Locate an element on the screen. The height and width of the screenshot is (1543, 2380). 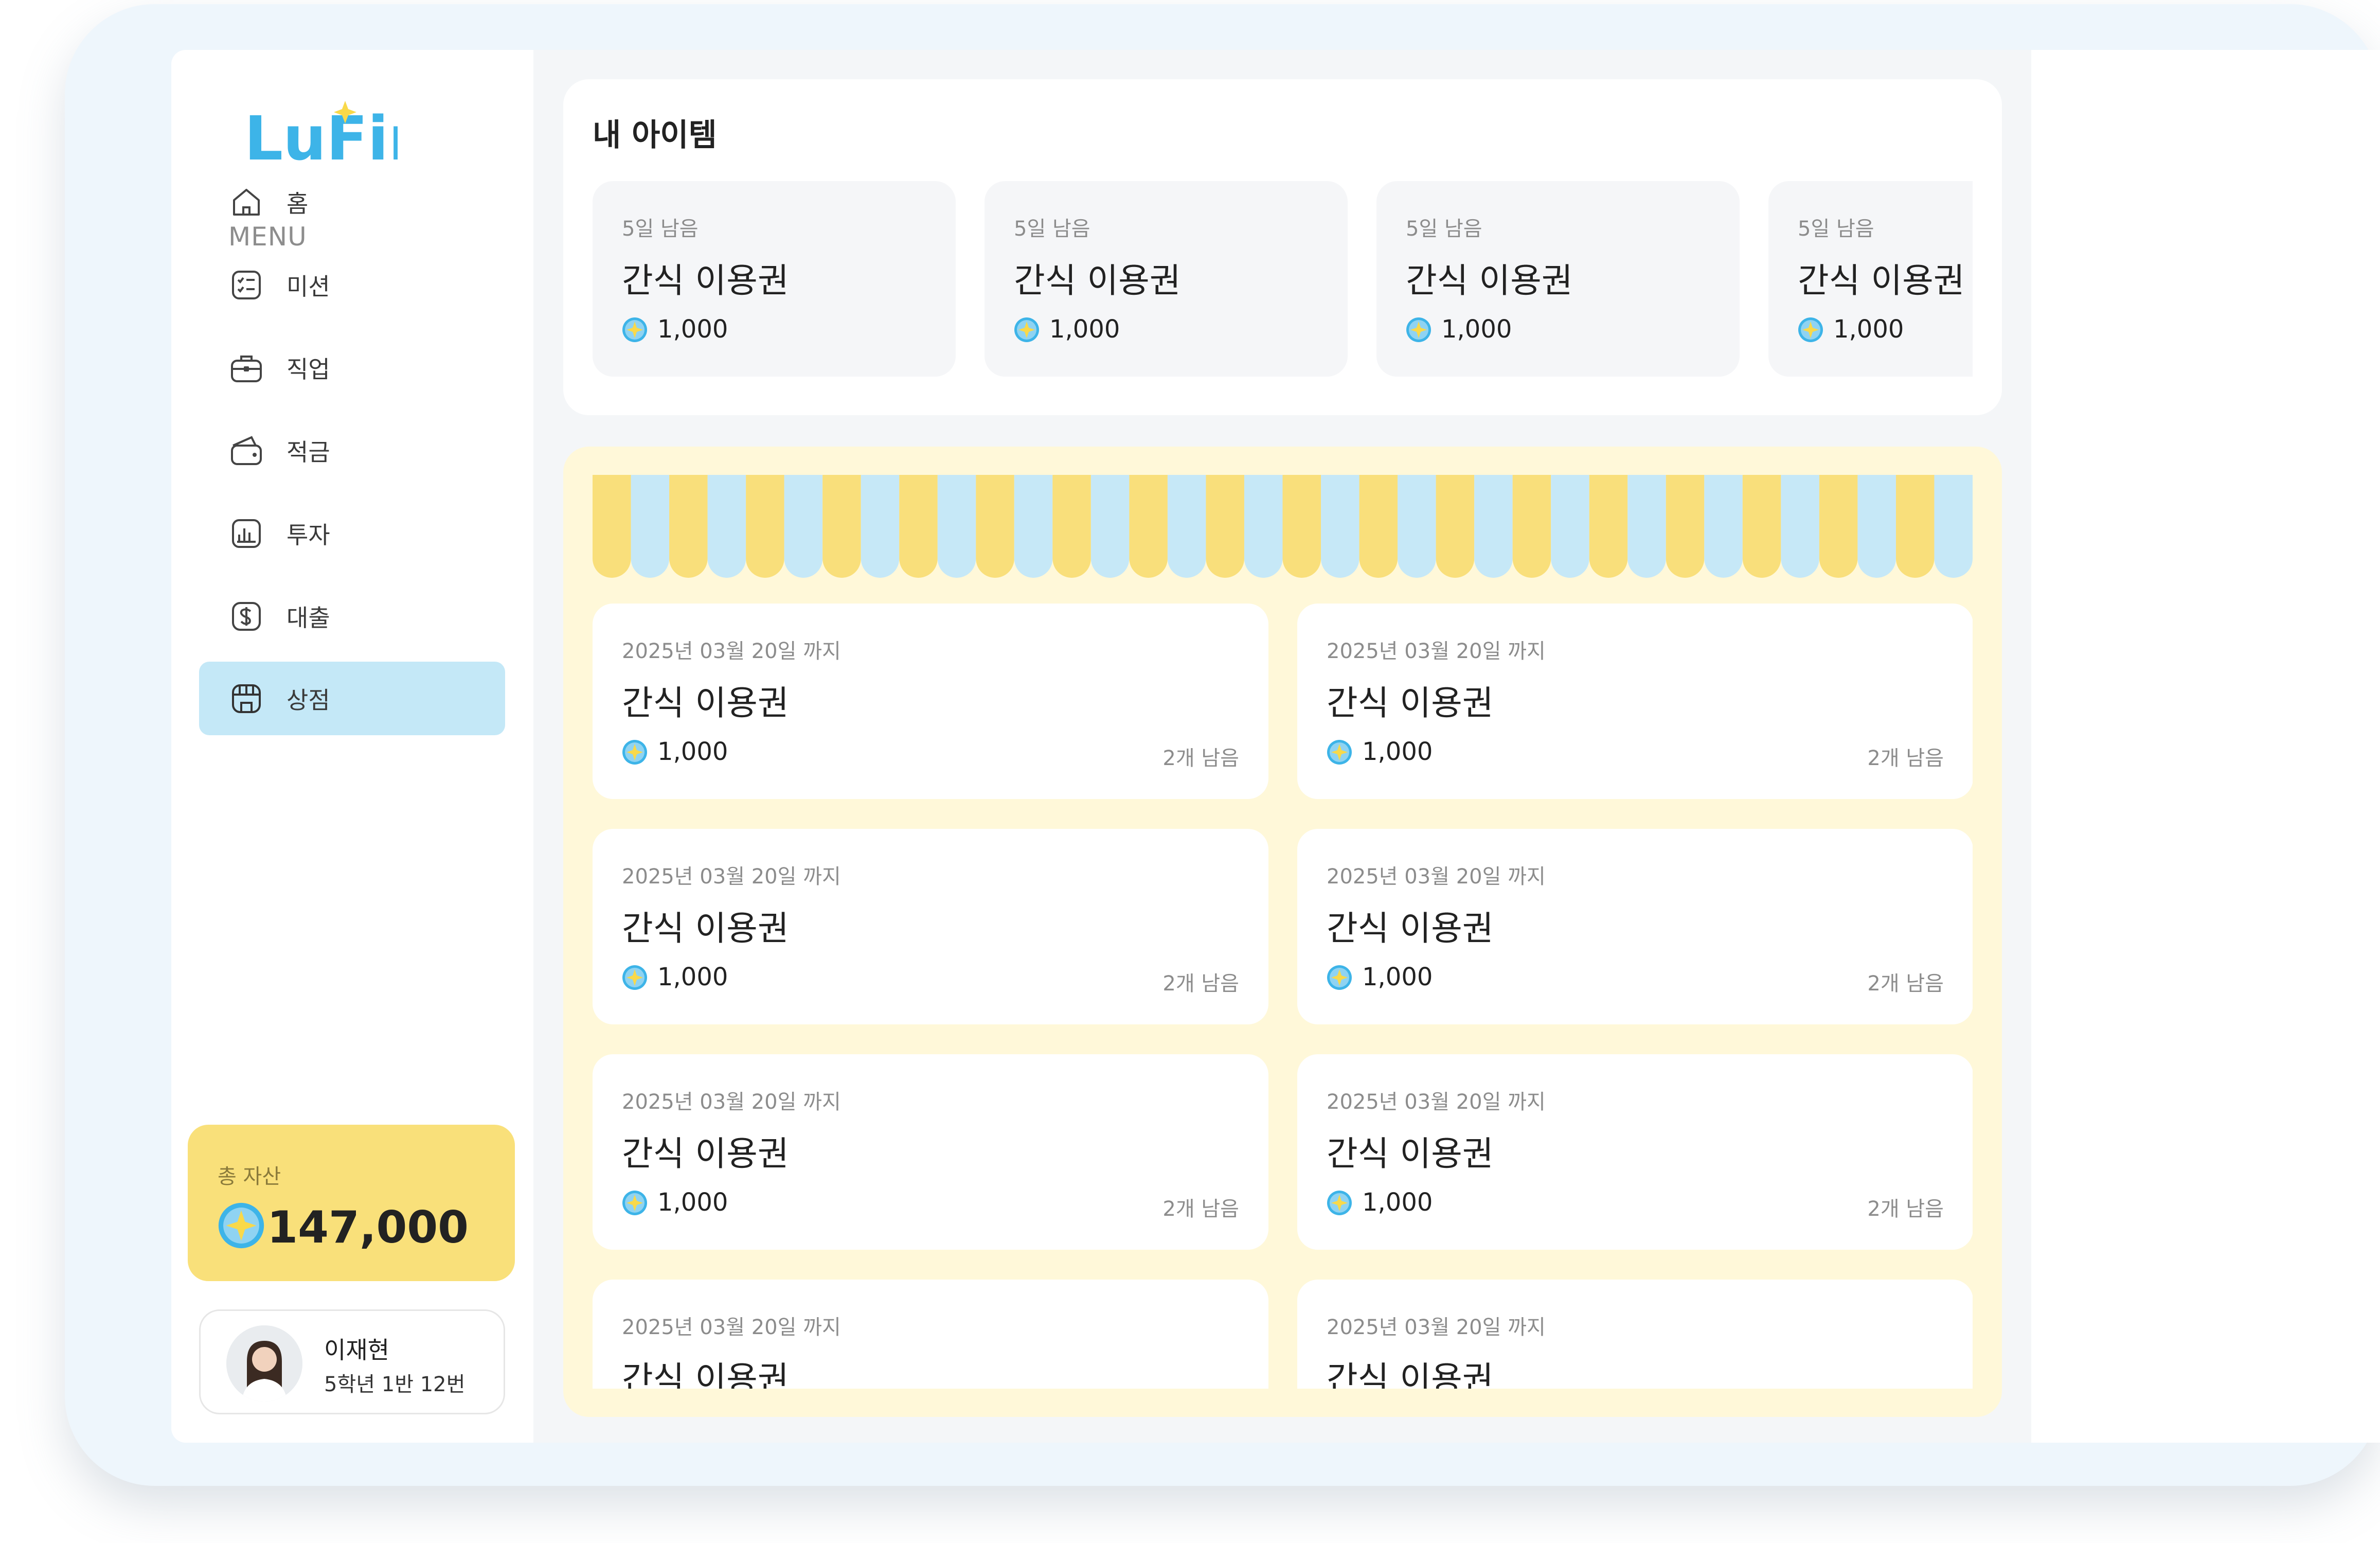
sidebar: LuFin MENU 홈미션직업적금투자대출상점 총 자산 147,000 is located at coordinates (352, 746).